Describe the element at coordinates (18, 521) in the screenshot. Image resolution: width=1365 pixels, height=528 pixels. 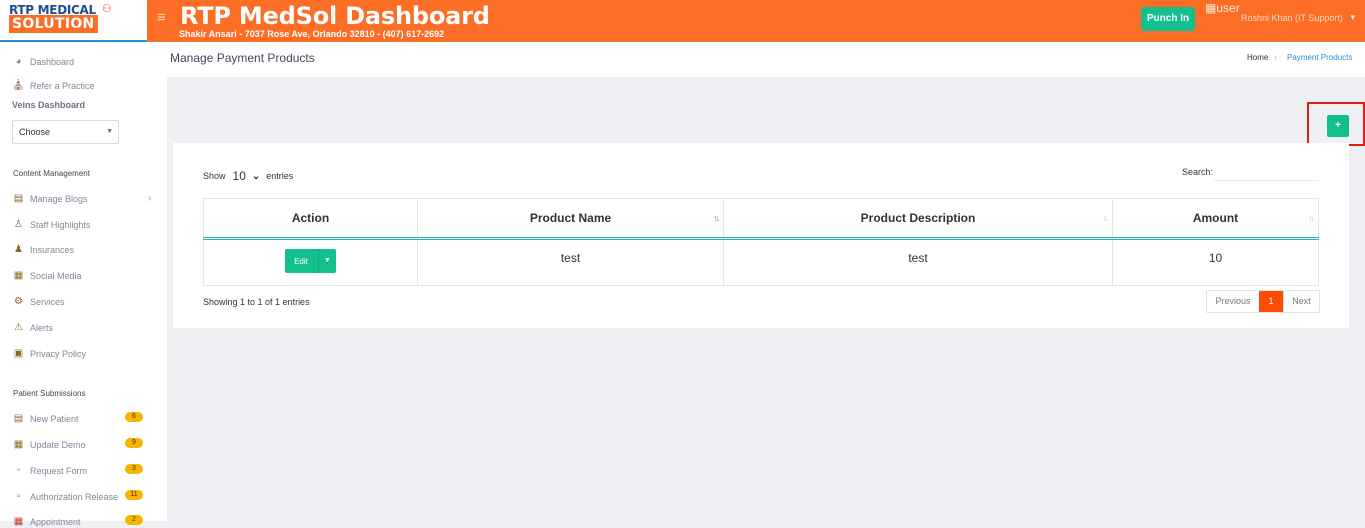
I see `calendar-icon: ▦` at that location.